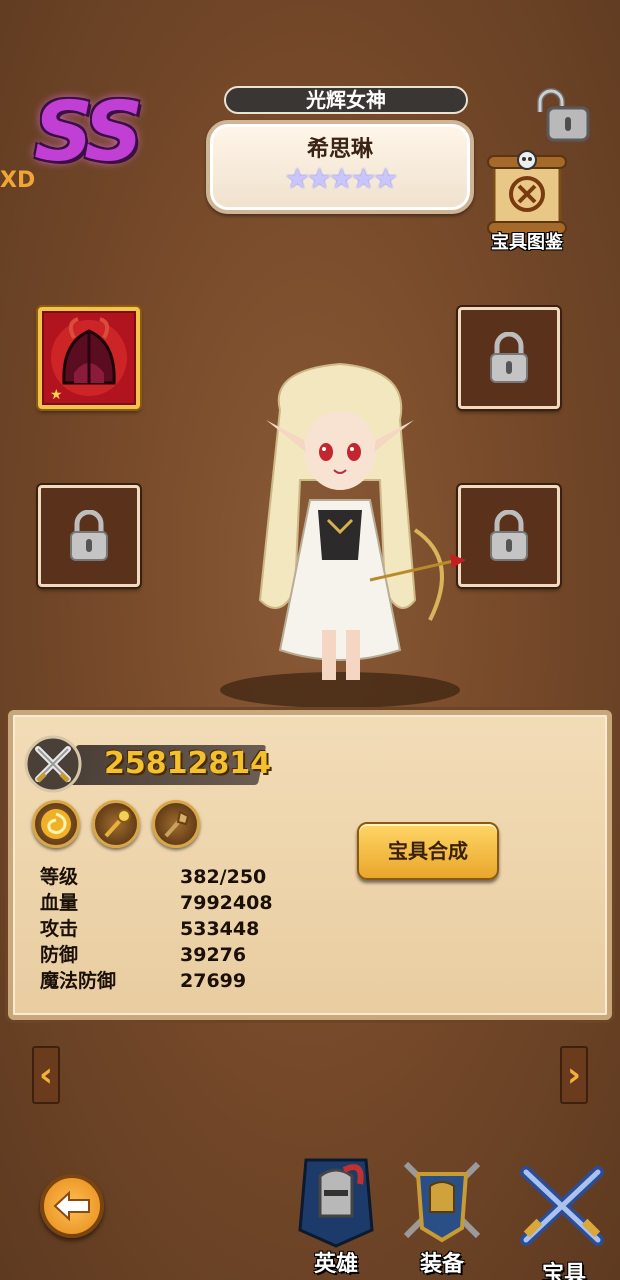 The image size is (620, 1280). I want to click on stat-row-hp: 血量 7992408, so click(190, 903).